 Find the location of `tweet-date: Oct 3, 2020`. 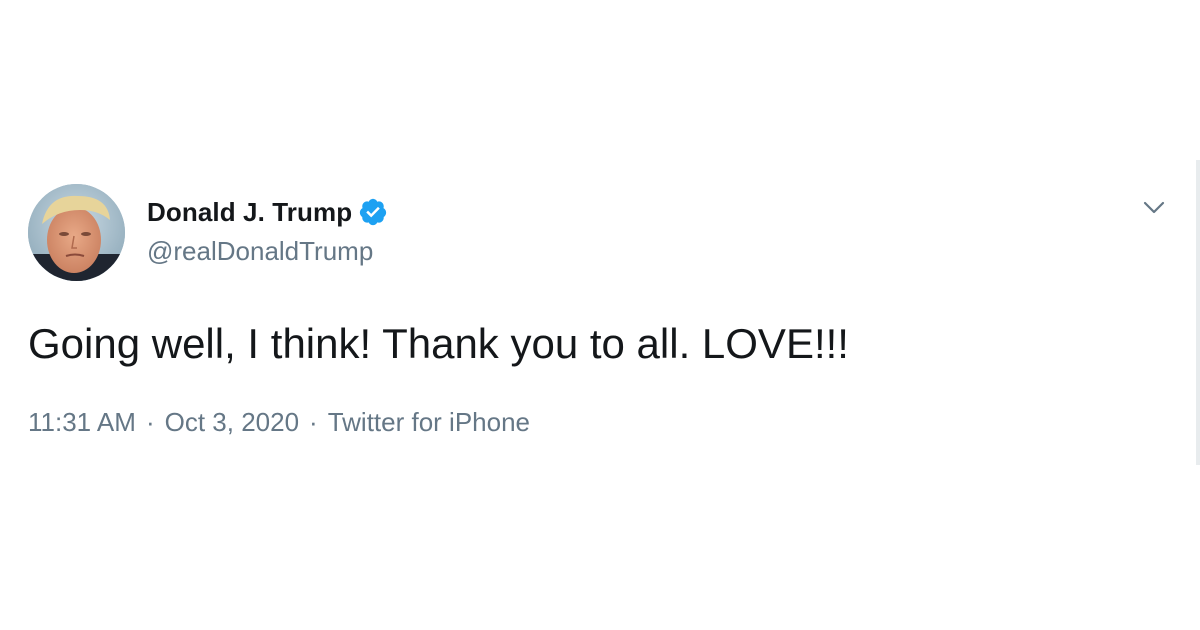

tweet-date: Oct 3, 2020 is located at coordinates (232, 422).